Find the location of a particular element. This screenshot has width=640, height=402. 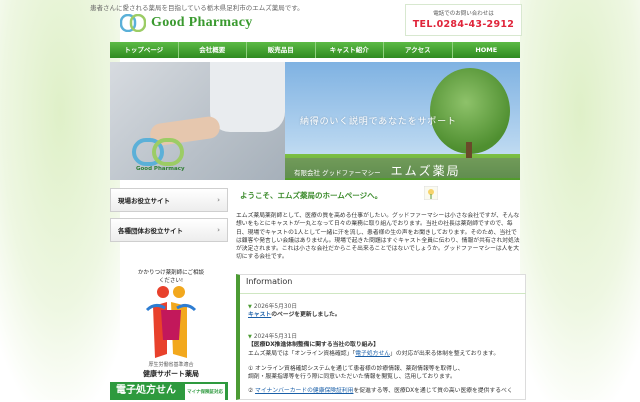

hero-company-name: 有限会社 グッドファーマシー エムズ薬局 is located at coordinates (377, 170).